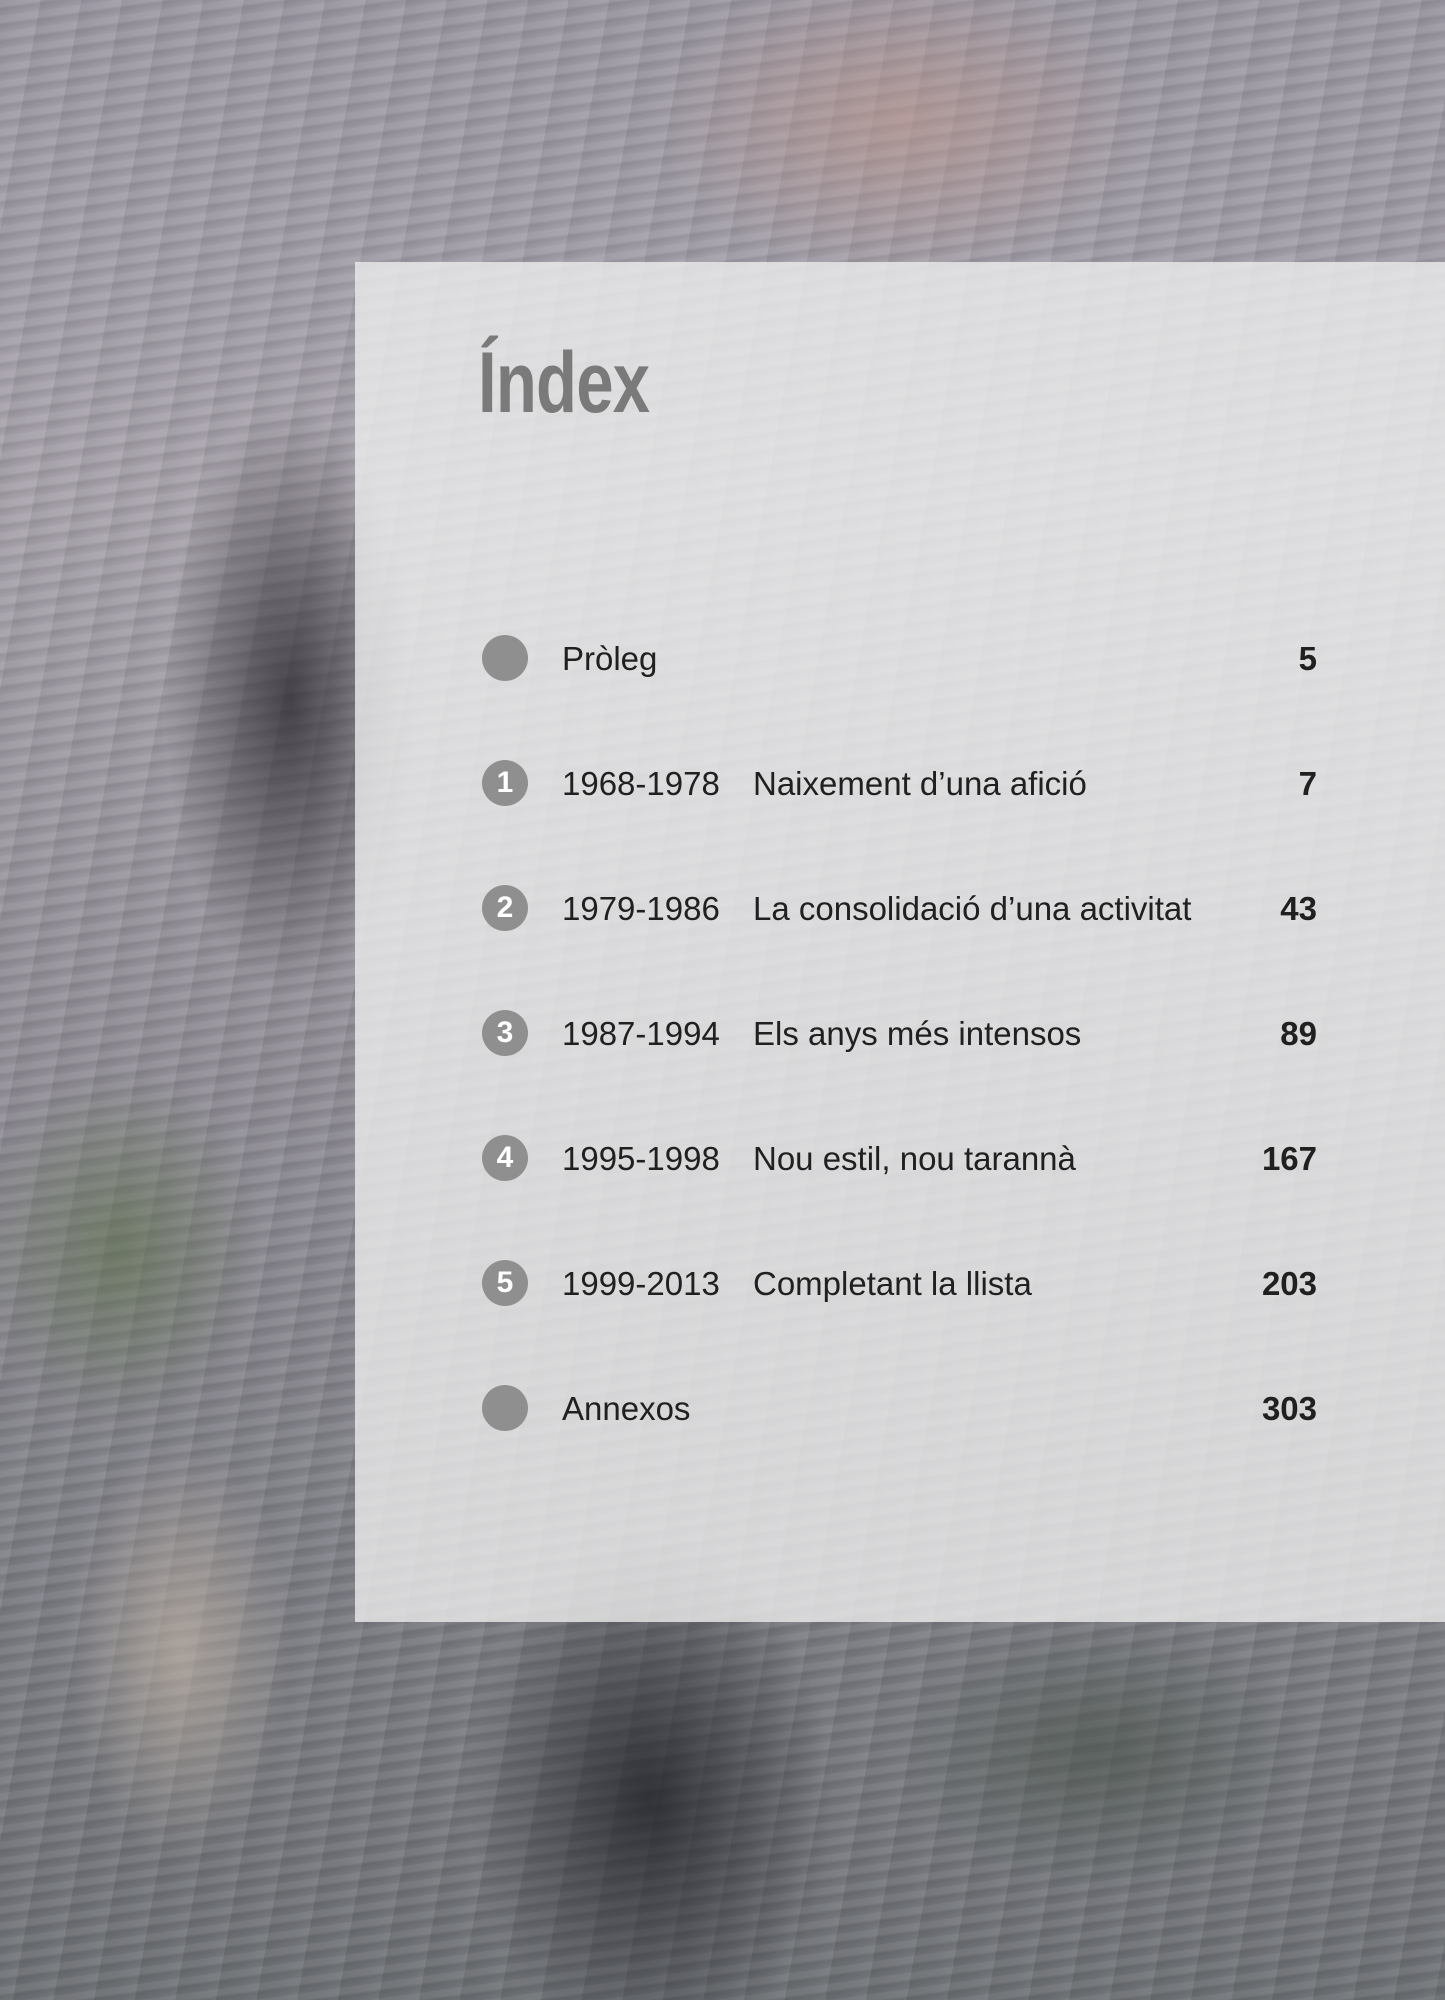 Image resolution: width=1445 pixels, height=2000 pixels. Describe the element at coordinates (626, 1408) in the screenshot. I see `toc-entry-title: Annexos` at that location.